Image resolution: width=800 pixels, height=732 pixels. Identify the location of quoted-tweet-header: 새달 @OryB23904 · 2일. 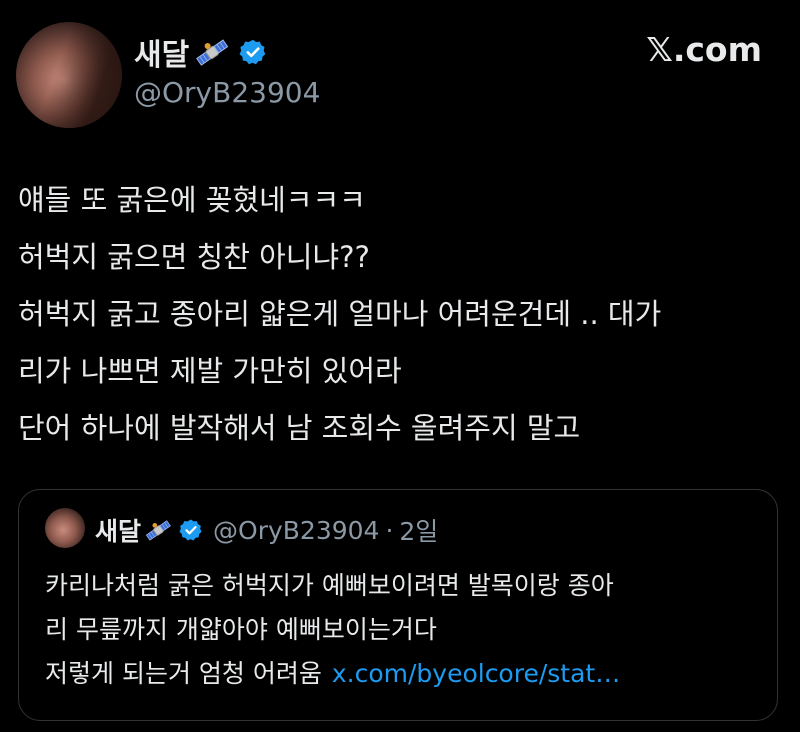
(266, 530).